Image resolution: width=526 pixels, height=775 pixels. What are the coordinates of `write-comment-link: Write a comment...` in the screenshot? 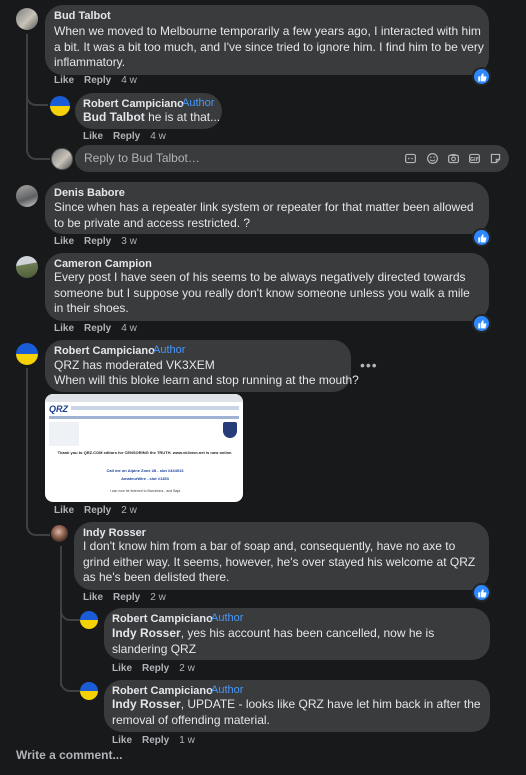 It's located at (69, 755).